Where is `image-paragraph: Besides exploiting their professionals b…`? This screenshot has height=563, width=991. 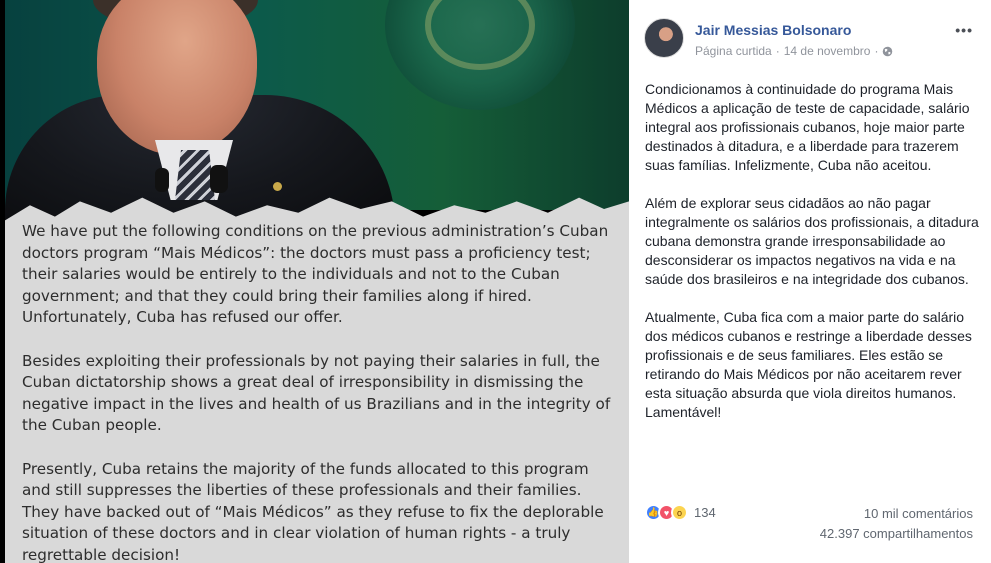 image-paragraph: Besides exploiting their professionals b… is located at coordinates (316, 393).